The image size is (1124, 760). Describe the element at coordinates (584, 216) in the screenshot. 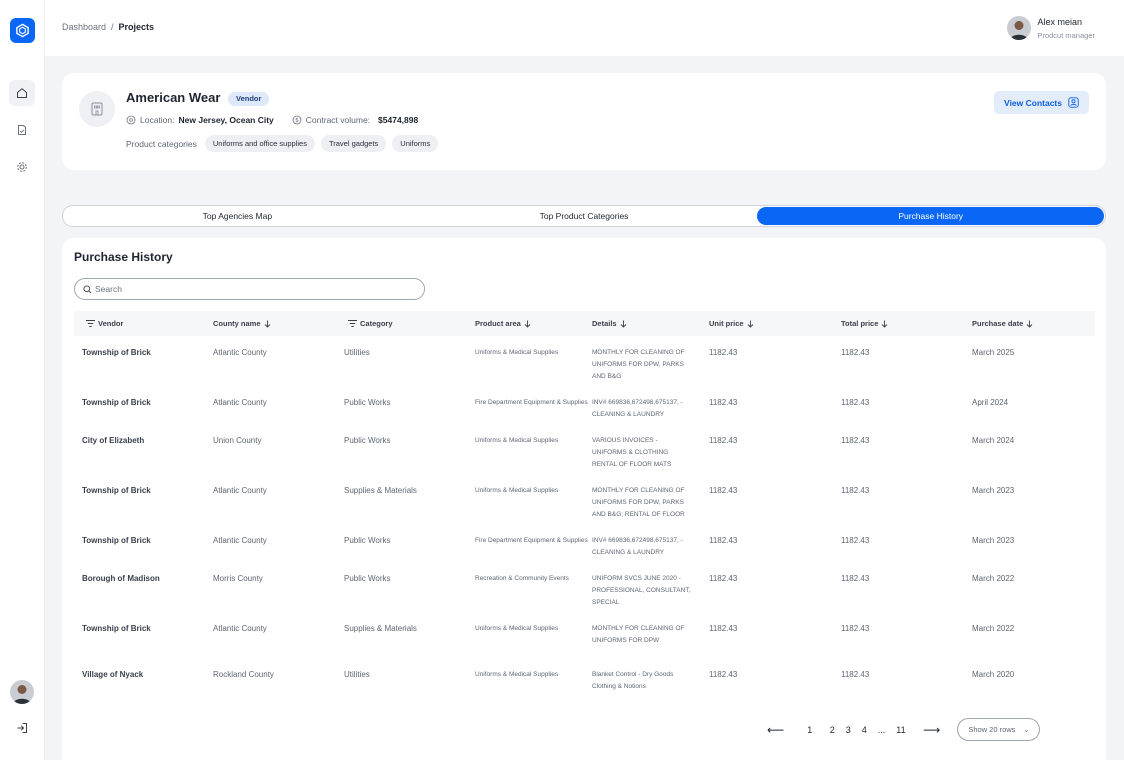

I see `tab-top-product-categories: Top Product Categories` at that location.